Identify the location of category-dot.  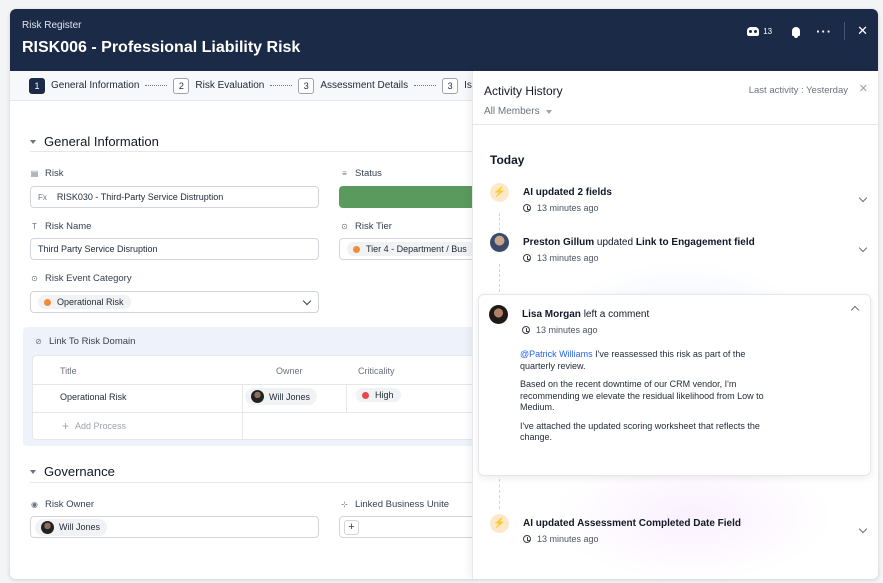
(47, 302).